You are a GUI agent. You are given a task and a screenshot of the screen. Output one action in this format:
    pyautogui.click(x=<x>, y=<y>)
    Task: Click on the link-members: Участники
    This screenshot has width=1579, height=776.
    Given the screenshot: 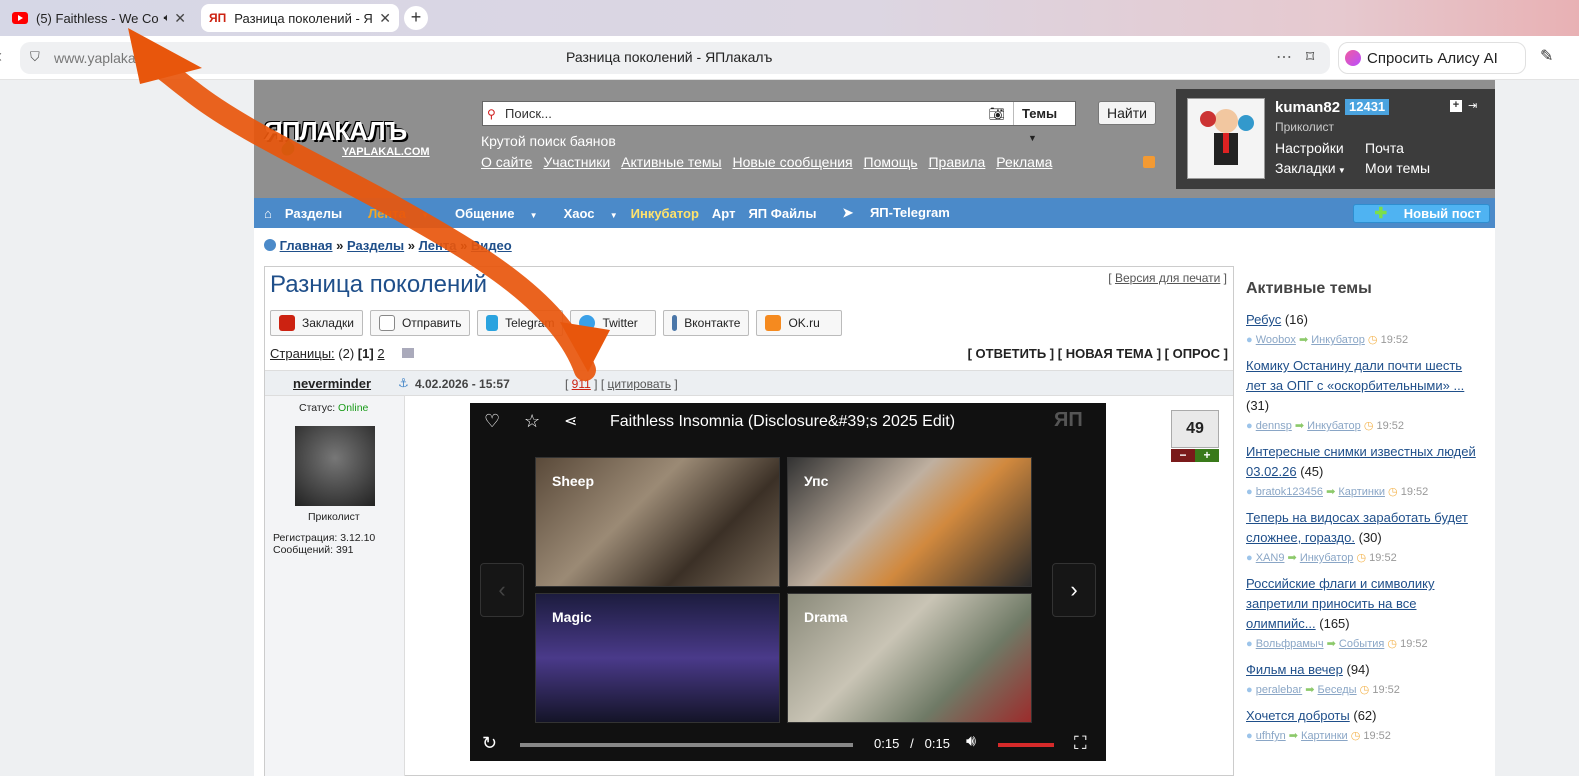 What is the action you would take?
    pyautogui.click(x=576, y=162)
    